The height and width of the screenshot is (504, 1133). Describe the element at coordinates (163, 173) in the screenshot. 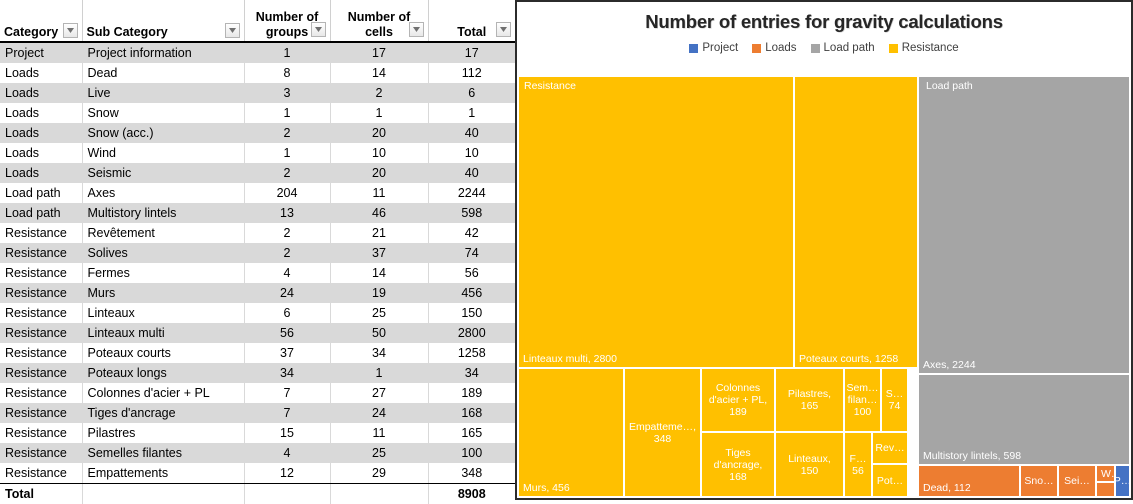

I see `cell-subcategory: Seismic` at that location.